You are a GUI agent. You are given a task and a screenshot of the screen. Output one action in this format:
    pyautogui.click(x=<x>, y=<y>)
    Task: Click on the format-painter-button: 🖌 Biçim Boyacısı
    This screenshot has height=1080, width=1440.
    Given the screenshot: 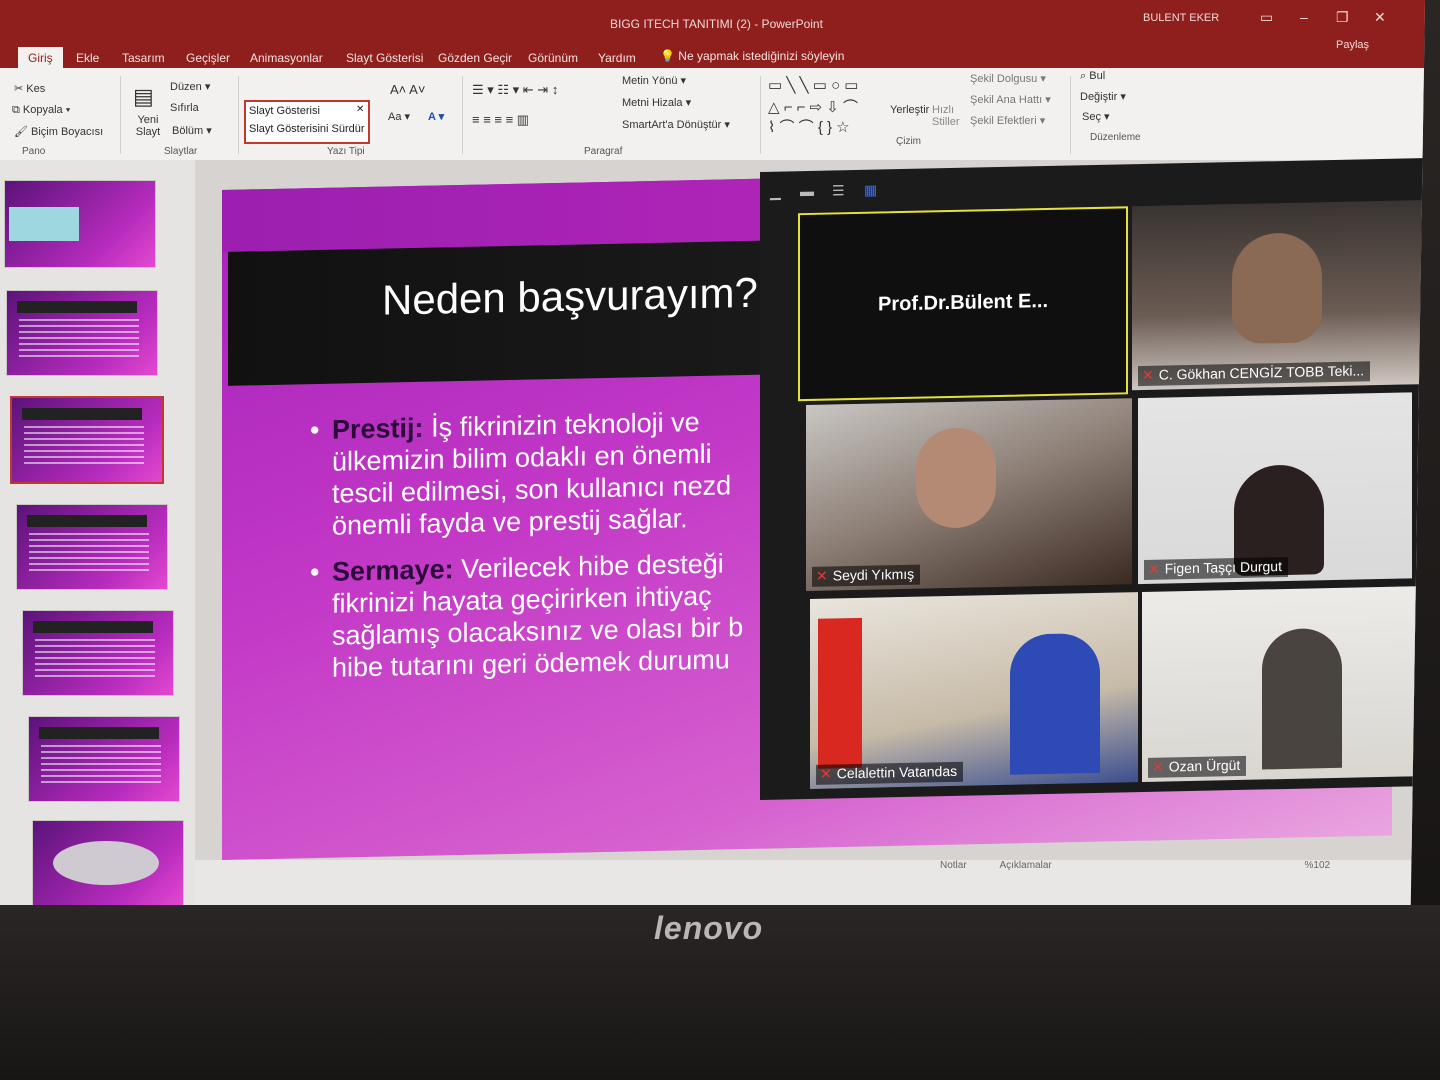 What is the action you would take?
    pyautogui.click(x=58, y=131)
    